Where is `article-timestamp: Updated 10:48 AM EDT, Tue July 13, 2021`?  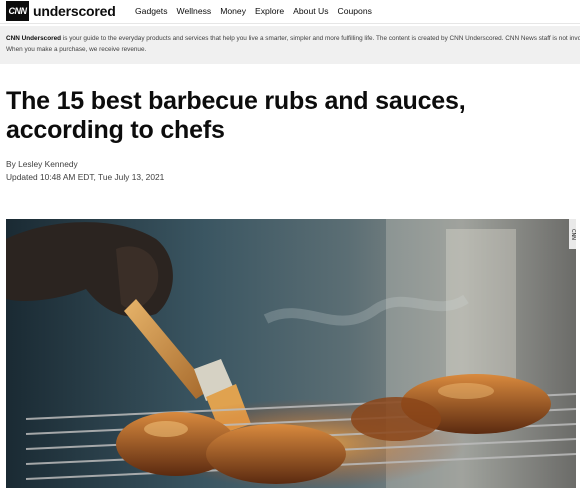
article-timestamp: Updated 10:48 AM EDT, Tue July 13, 2021 is located at coordinates (85, 177).